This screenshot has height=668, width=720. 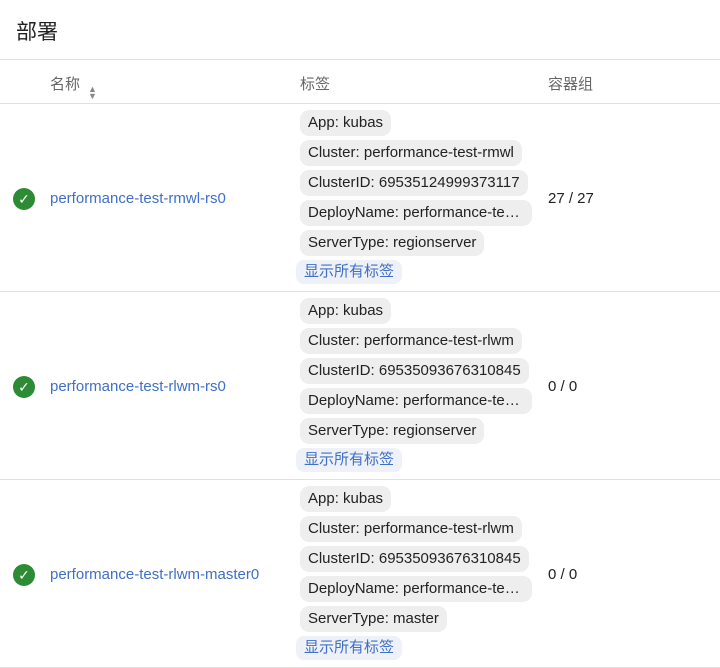 I want to click on label-chip: ClusterID: 69535124999373117, so click(x=414, y=183).